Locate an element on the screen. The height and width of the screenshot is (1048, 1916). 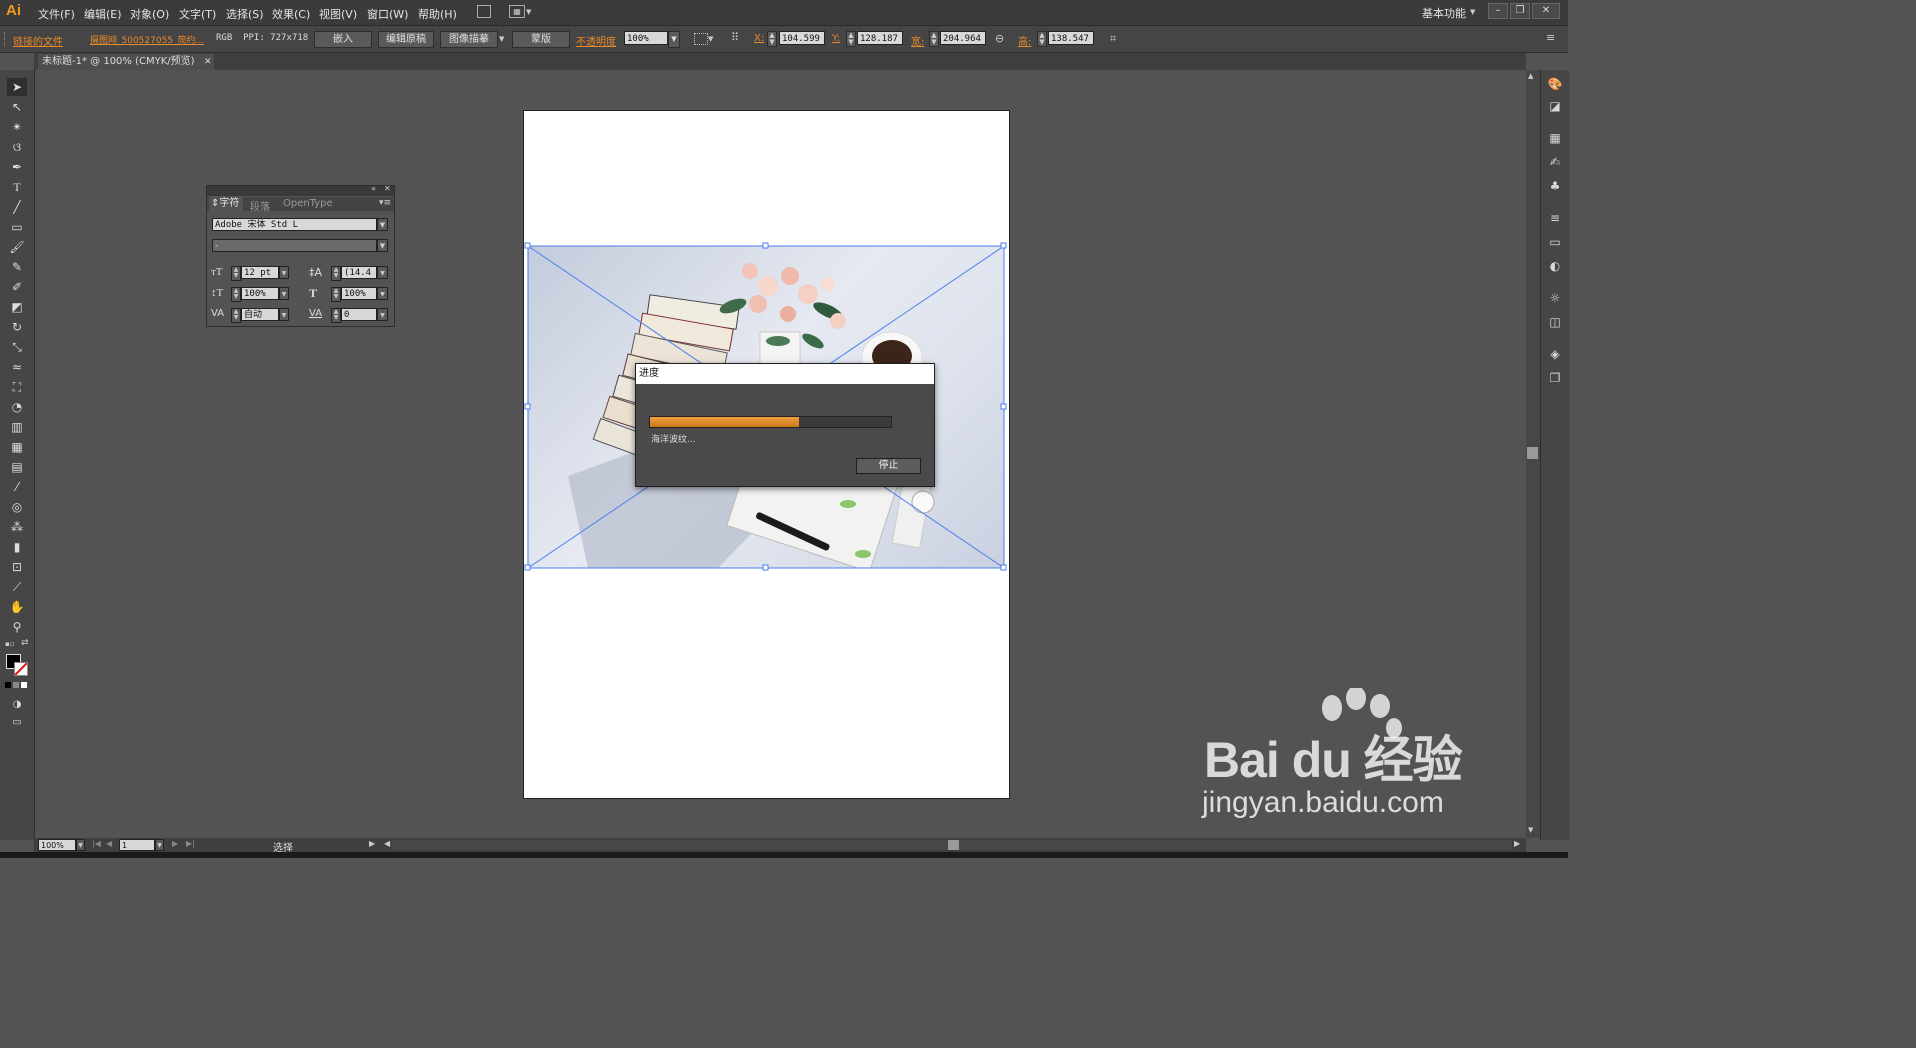
stroke-panel-icon: ≡ is located at coordinates (1555, 218).